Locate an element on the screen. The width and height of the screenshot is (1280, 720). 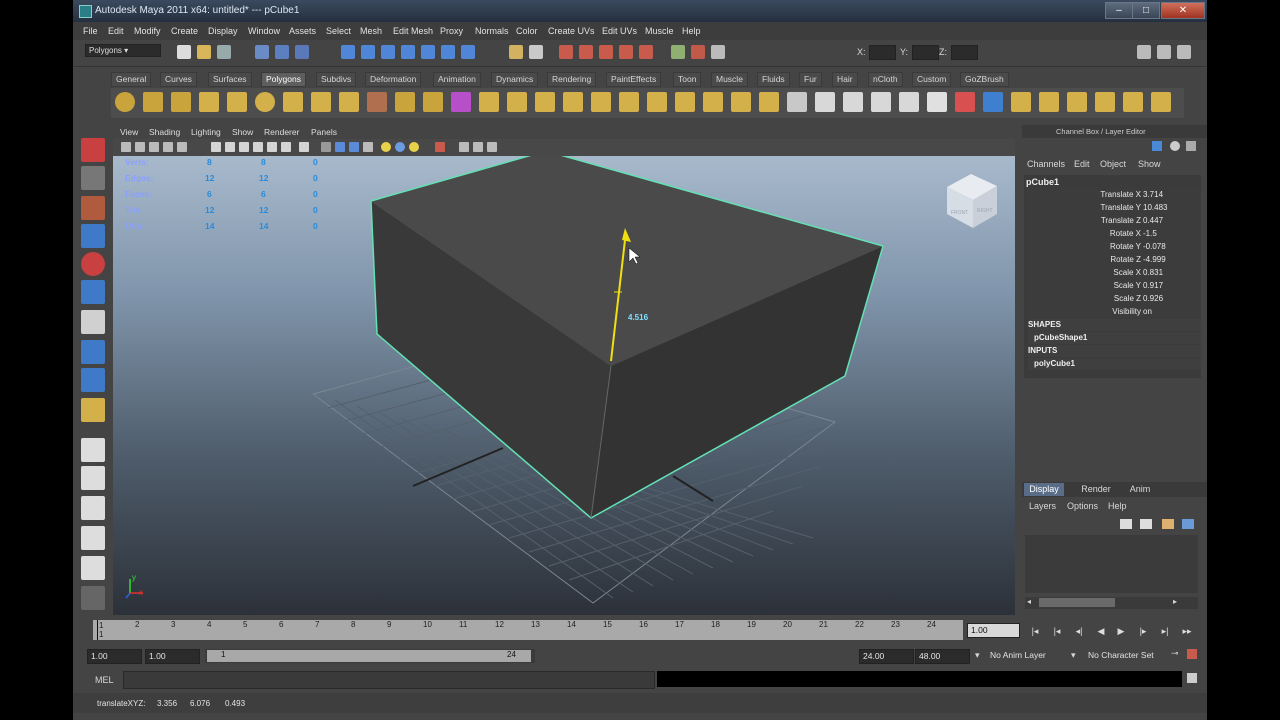
open-scene-icon is located at coordinates (204, 52).